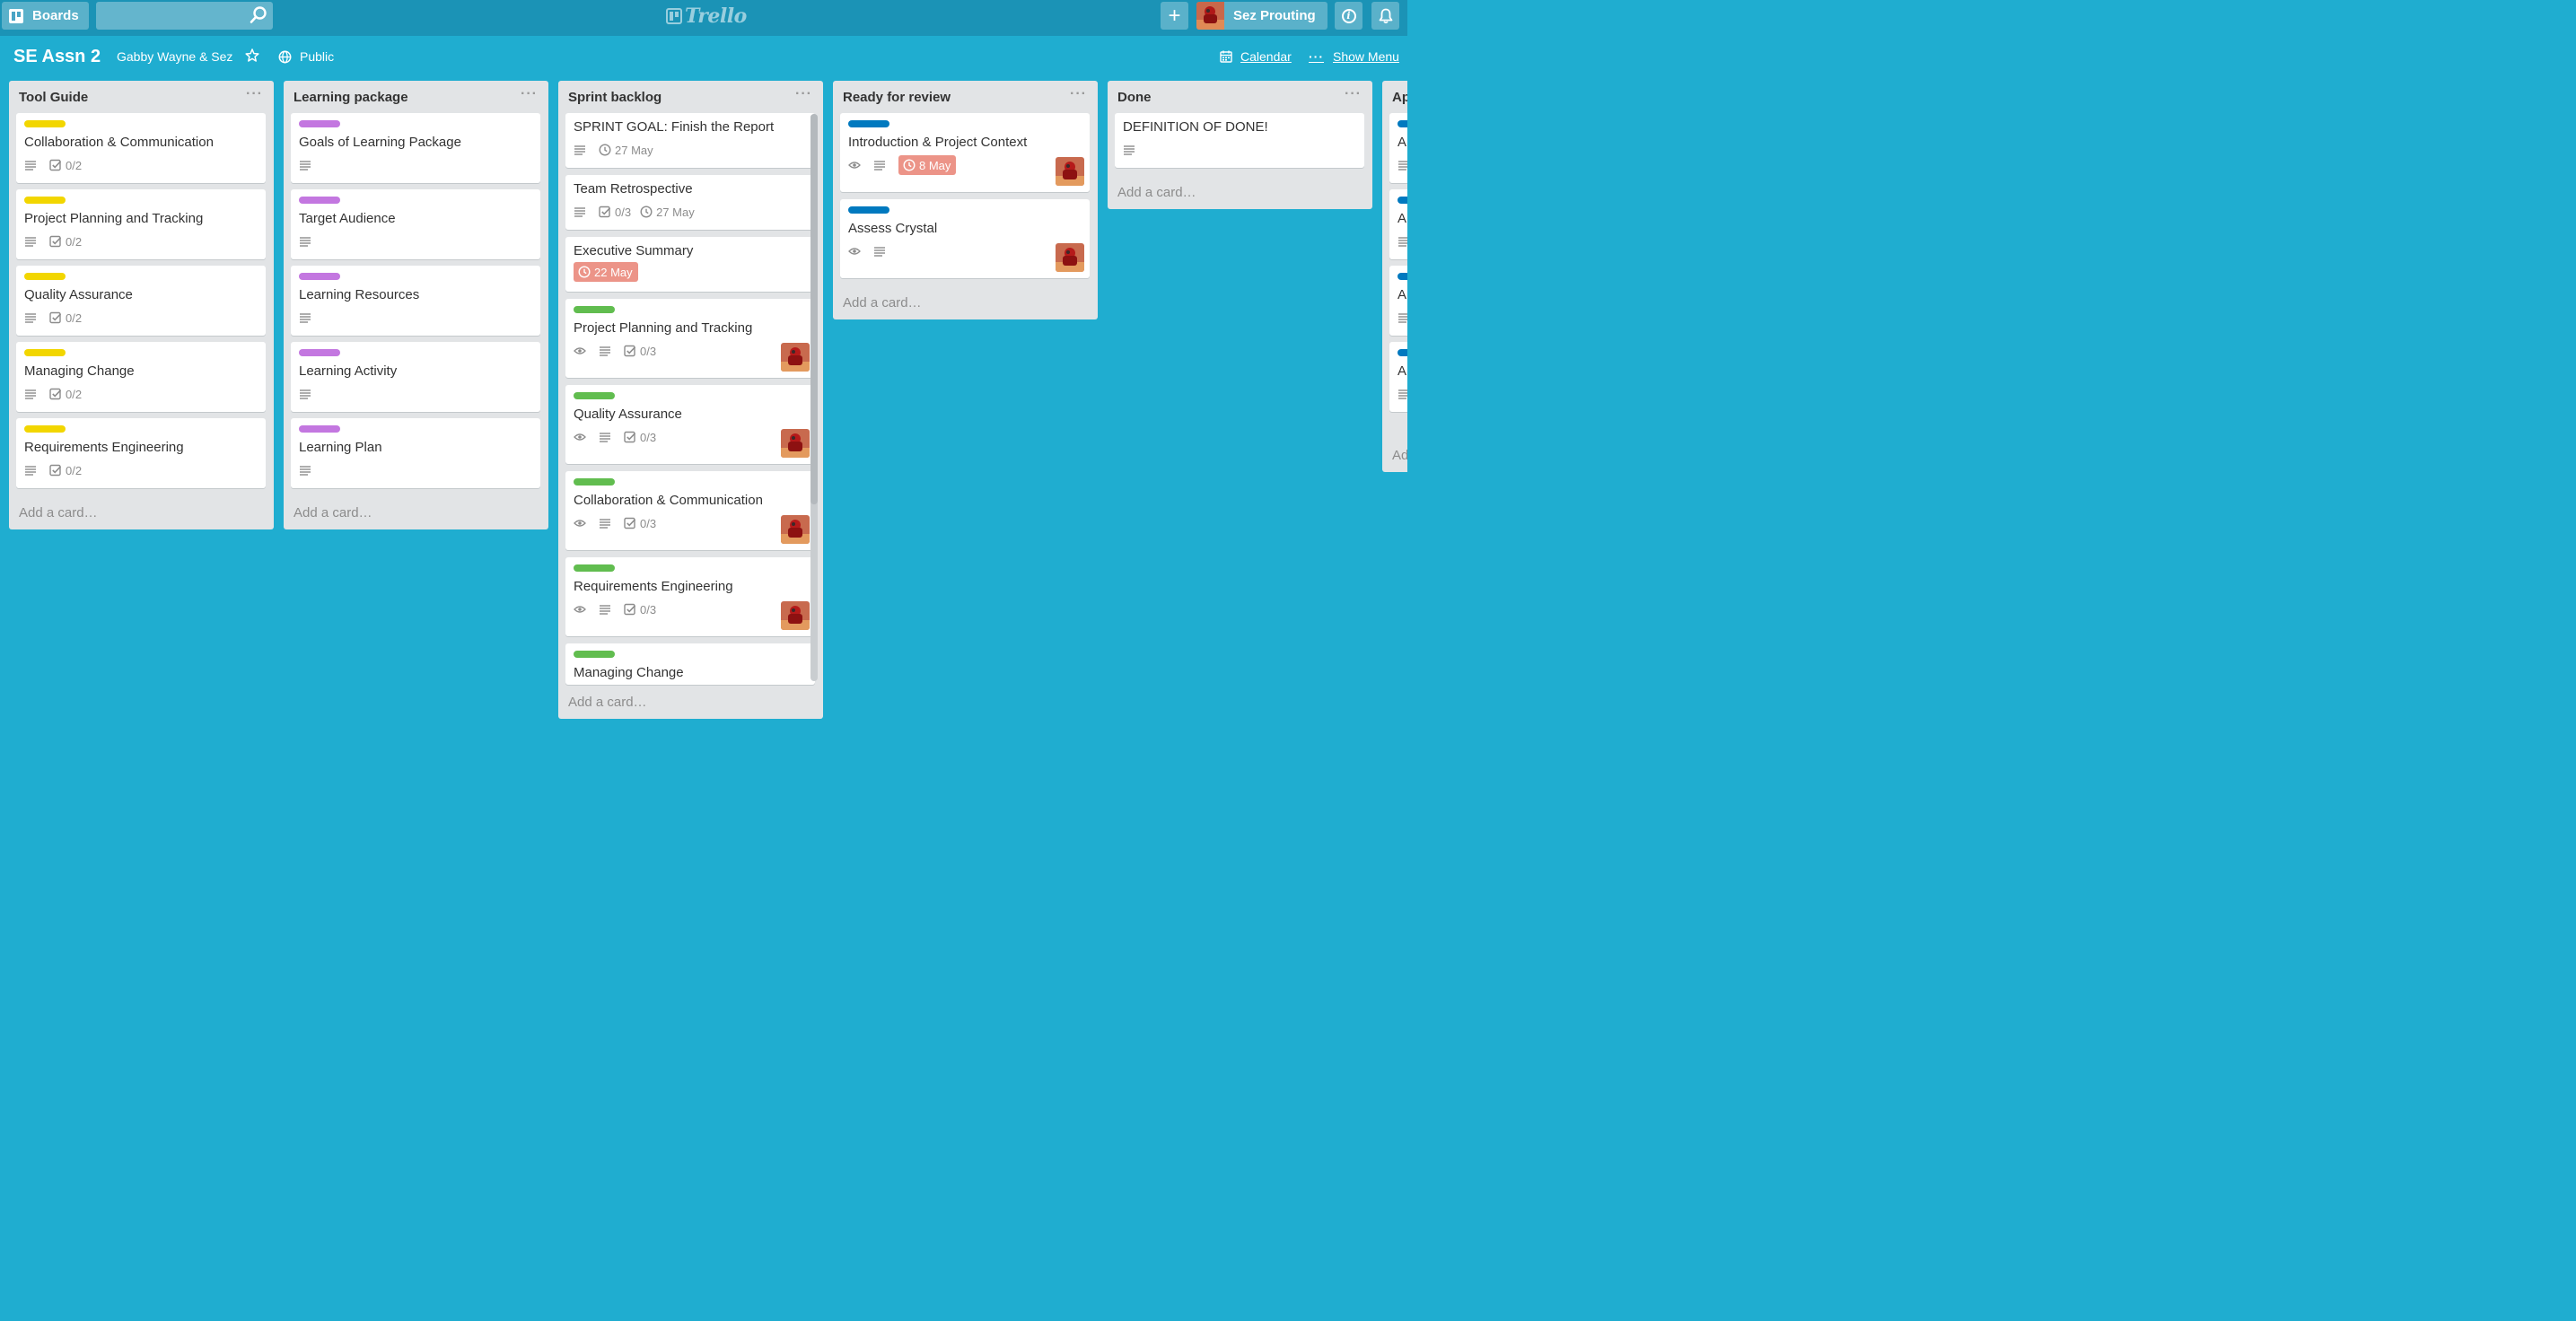 This screenshot has height=1321, width=2576. I want to click on list-scrollbar-thumb, so click(814, 309).